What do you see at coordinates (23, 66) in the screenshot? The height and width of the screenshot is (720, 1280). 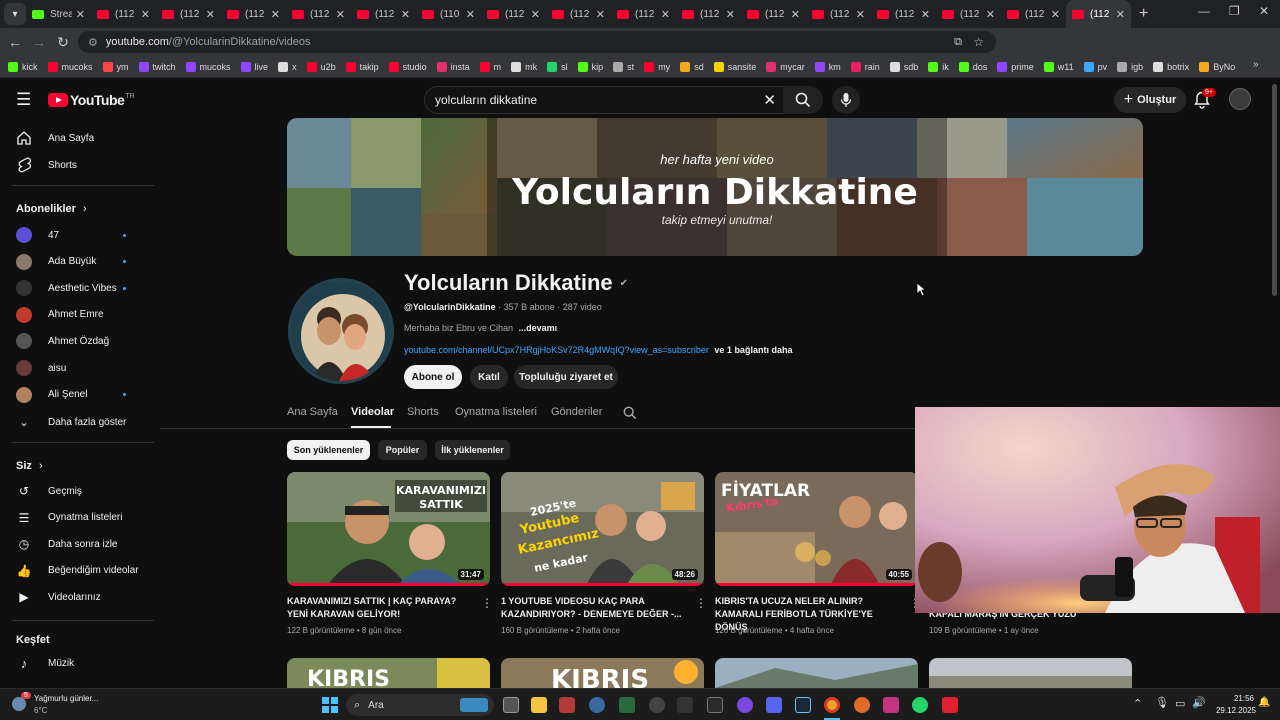 I see `bookmark-item: kick` at bounding box center [23, 66].